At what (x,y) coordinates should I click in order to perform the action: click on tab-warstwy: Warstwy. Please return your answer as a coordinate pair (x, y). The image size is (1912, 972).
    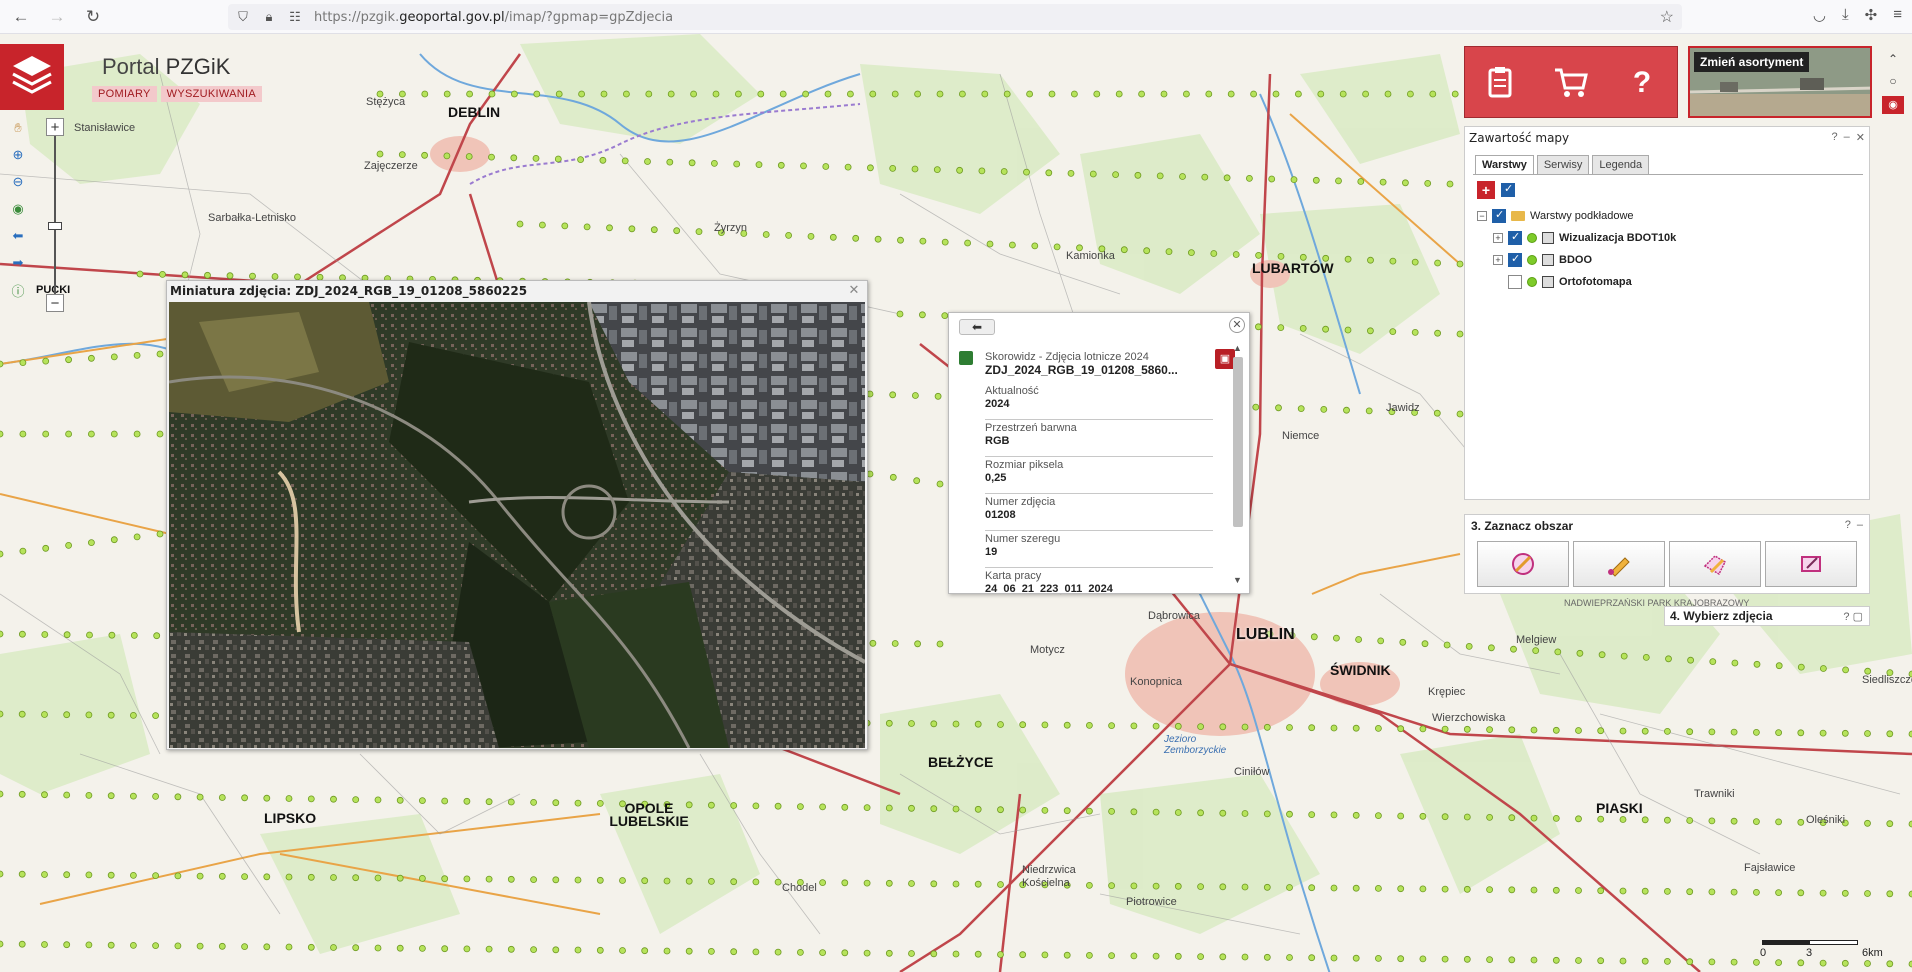
    Looking at the image, I should click on (1504, 165).